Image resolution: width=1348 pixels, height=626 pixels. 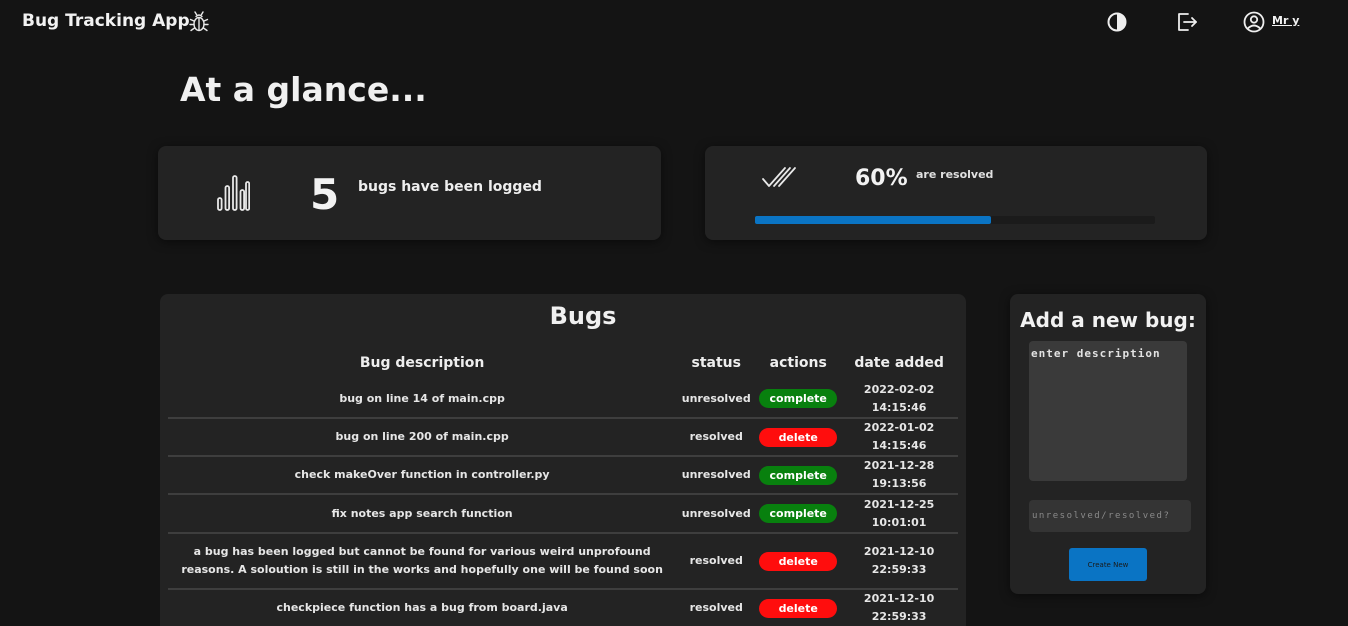 What do you see at coordinates (422, 363) in the screenshot?
I see `column-header-description: Bug description` at bounding box center [422, 363].